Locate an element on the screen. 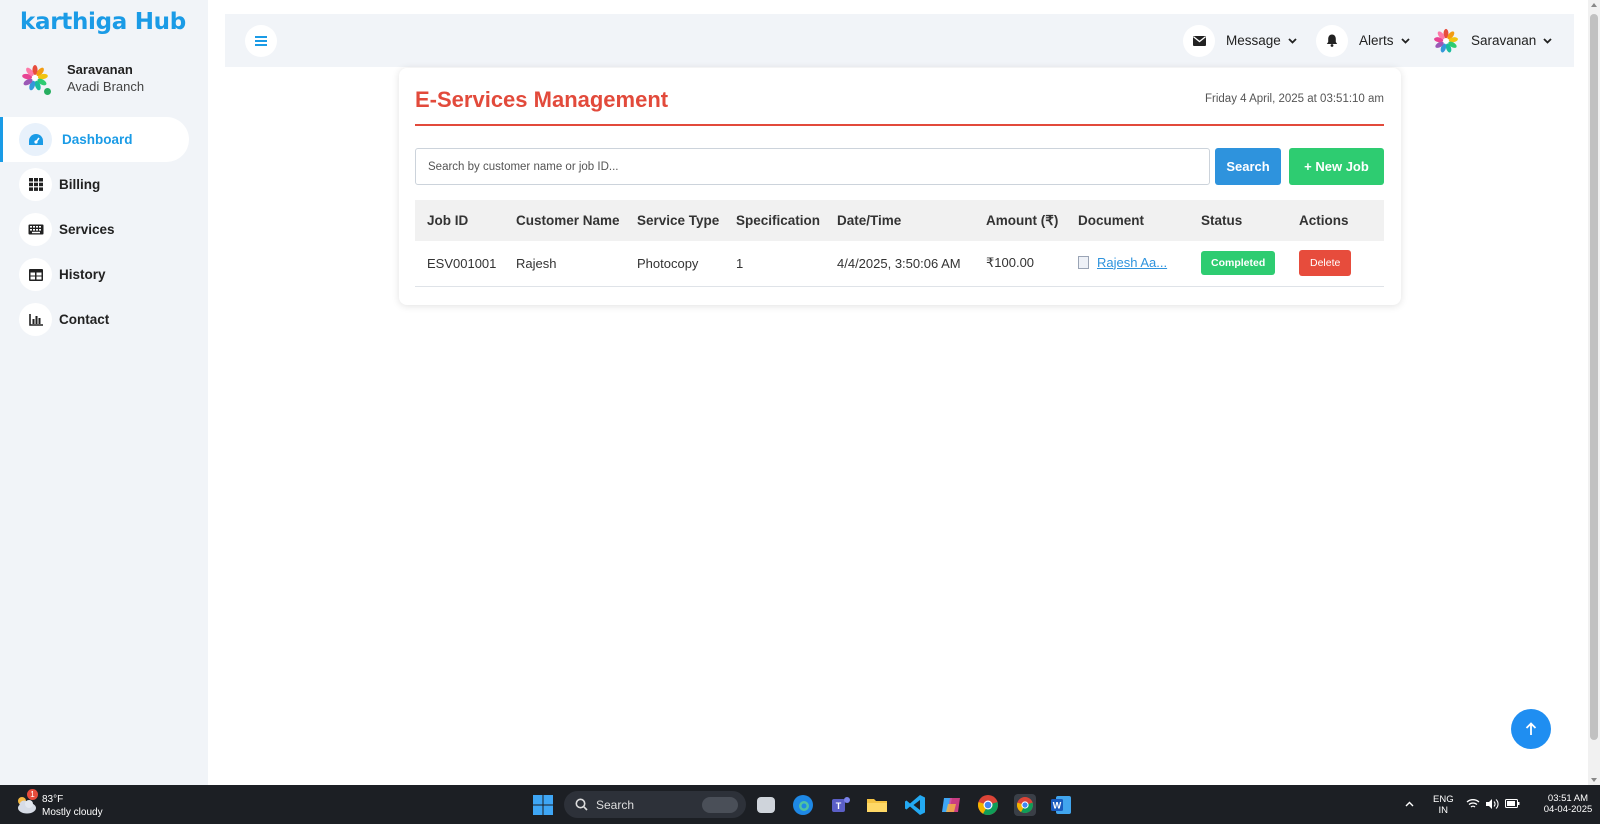 The image size is (1600, 824). status-badge: Completed is located at coordinates (1238, 263).